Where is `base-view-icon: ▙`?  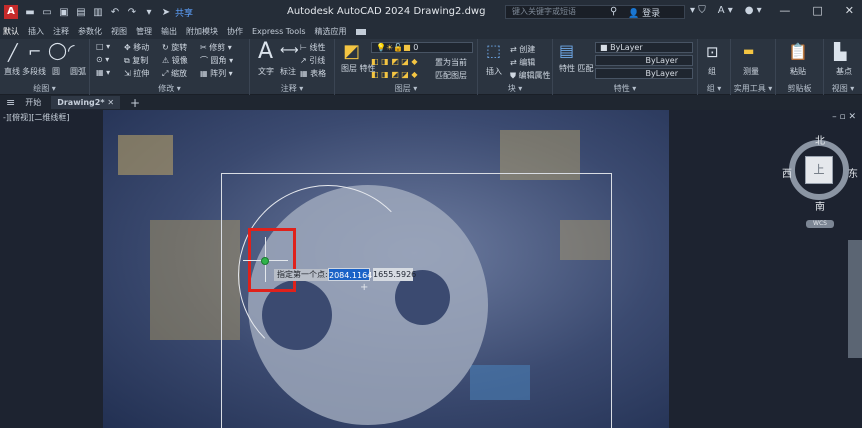
base-view-icon: ▙ is located at coordinates (840, 51).